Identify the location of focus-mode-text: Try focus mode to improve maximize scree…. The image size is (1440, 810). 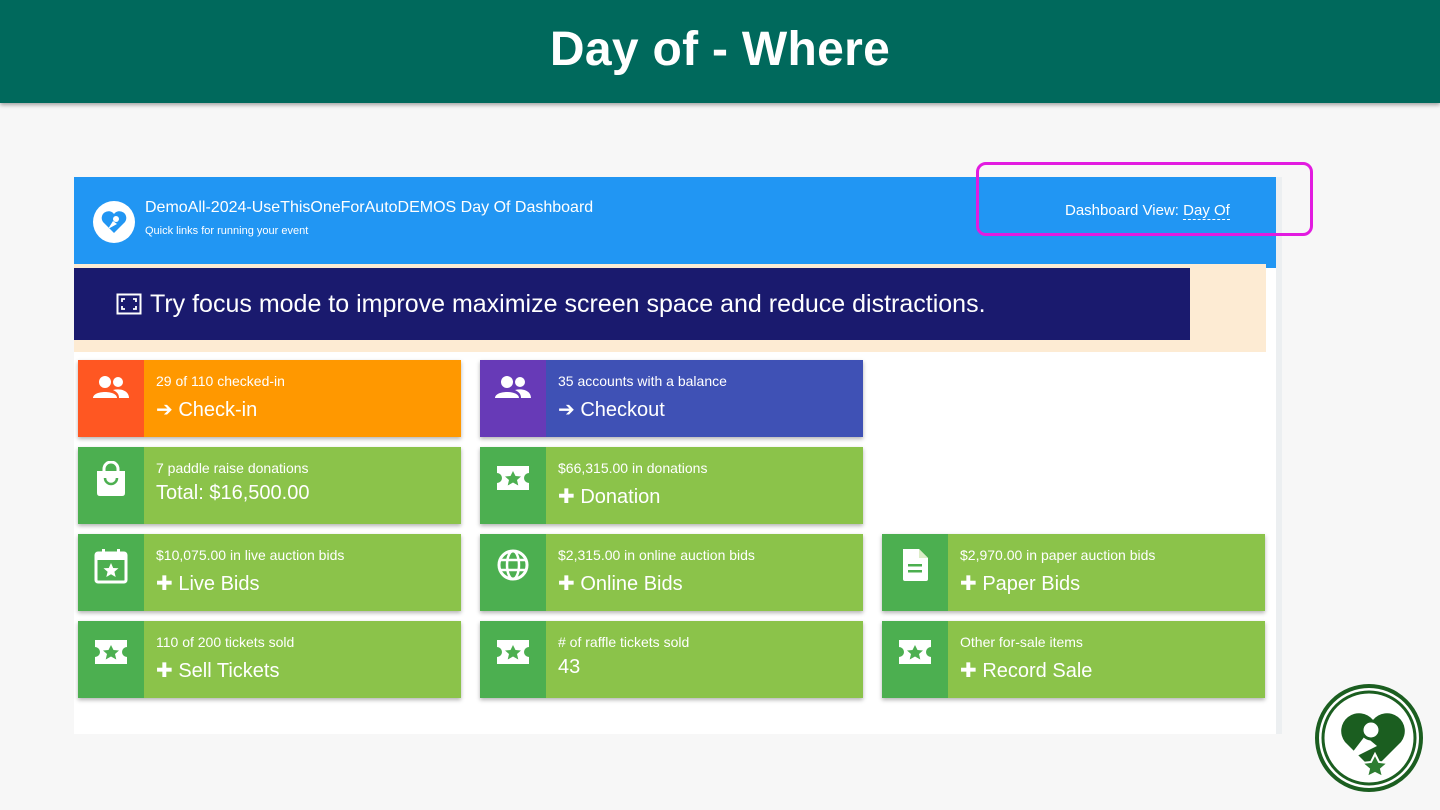
(568, 303).